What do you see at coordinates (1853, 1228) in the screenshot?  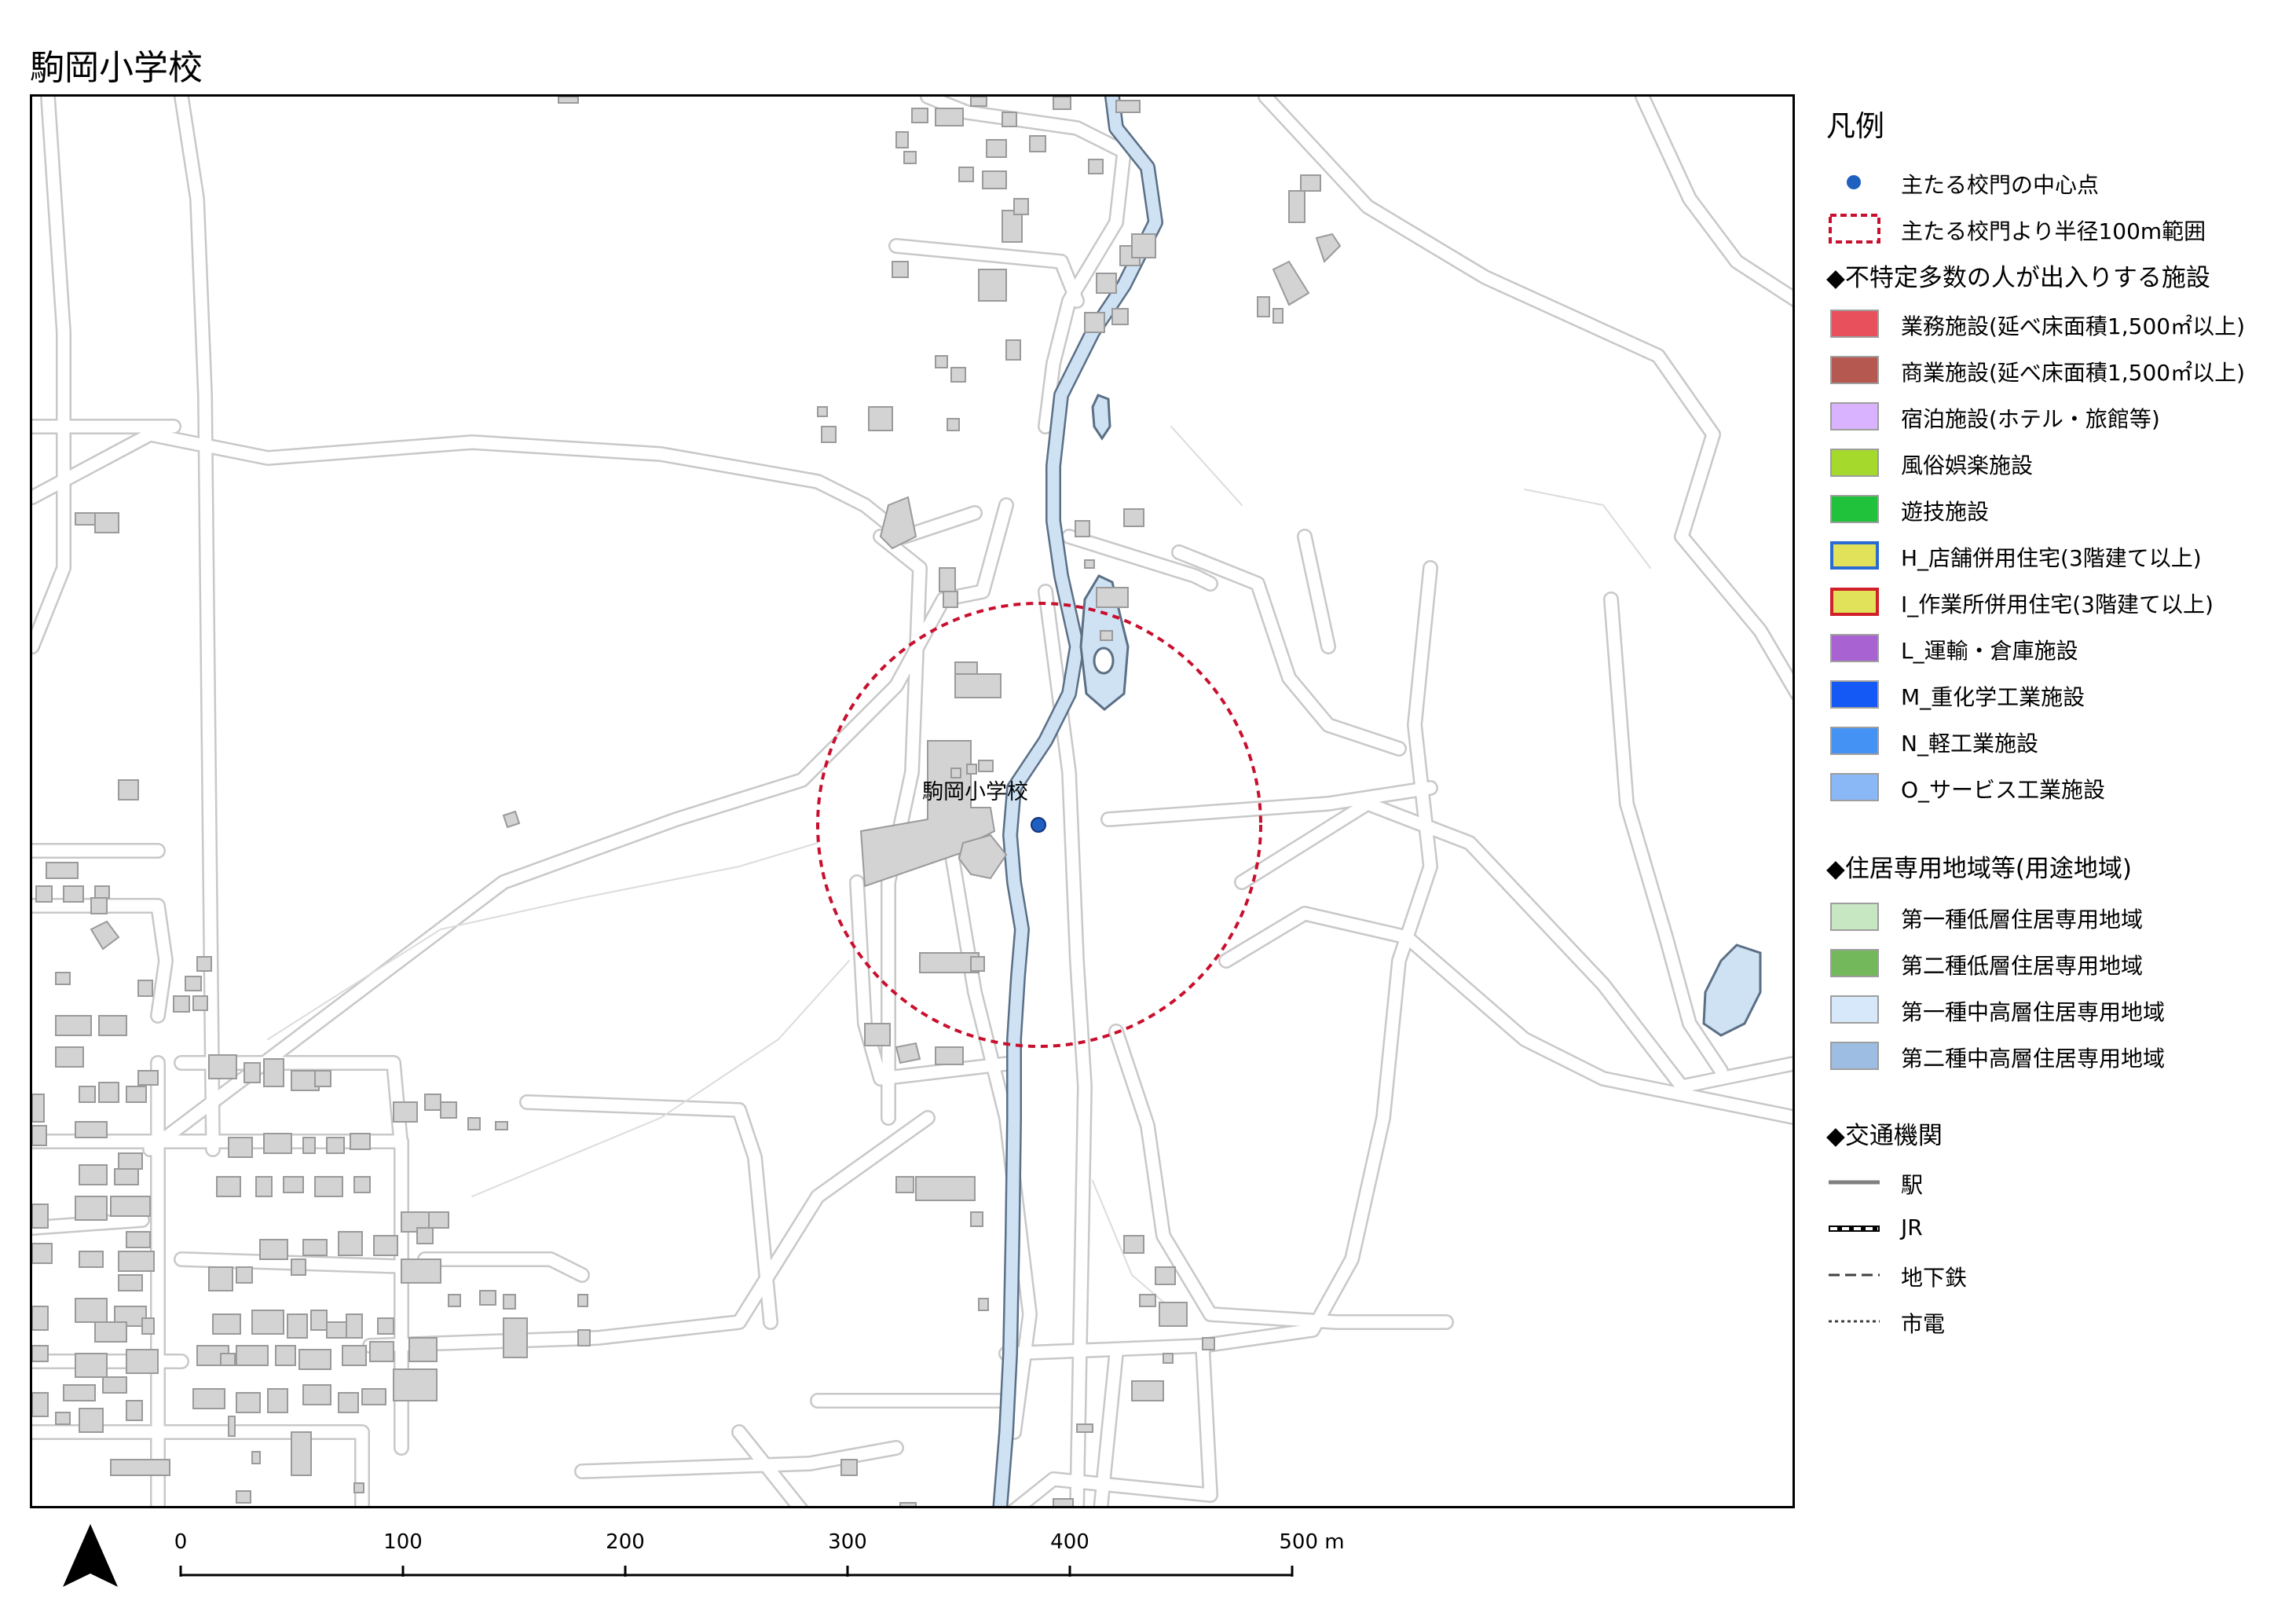 I see `legend-line-jr` at bounding box center [1853, 1228].